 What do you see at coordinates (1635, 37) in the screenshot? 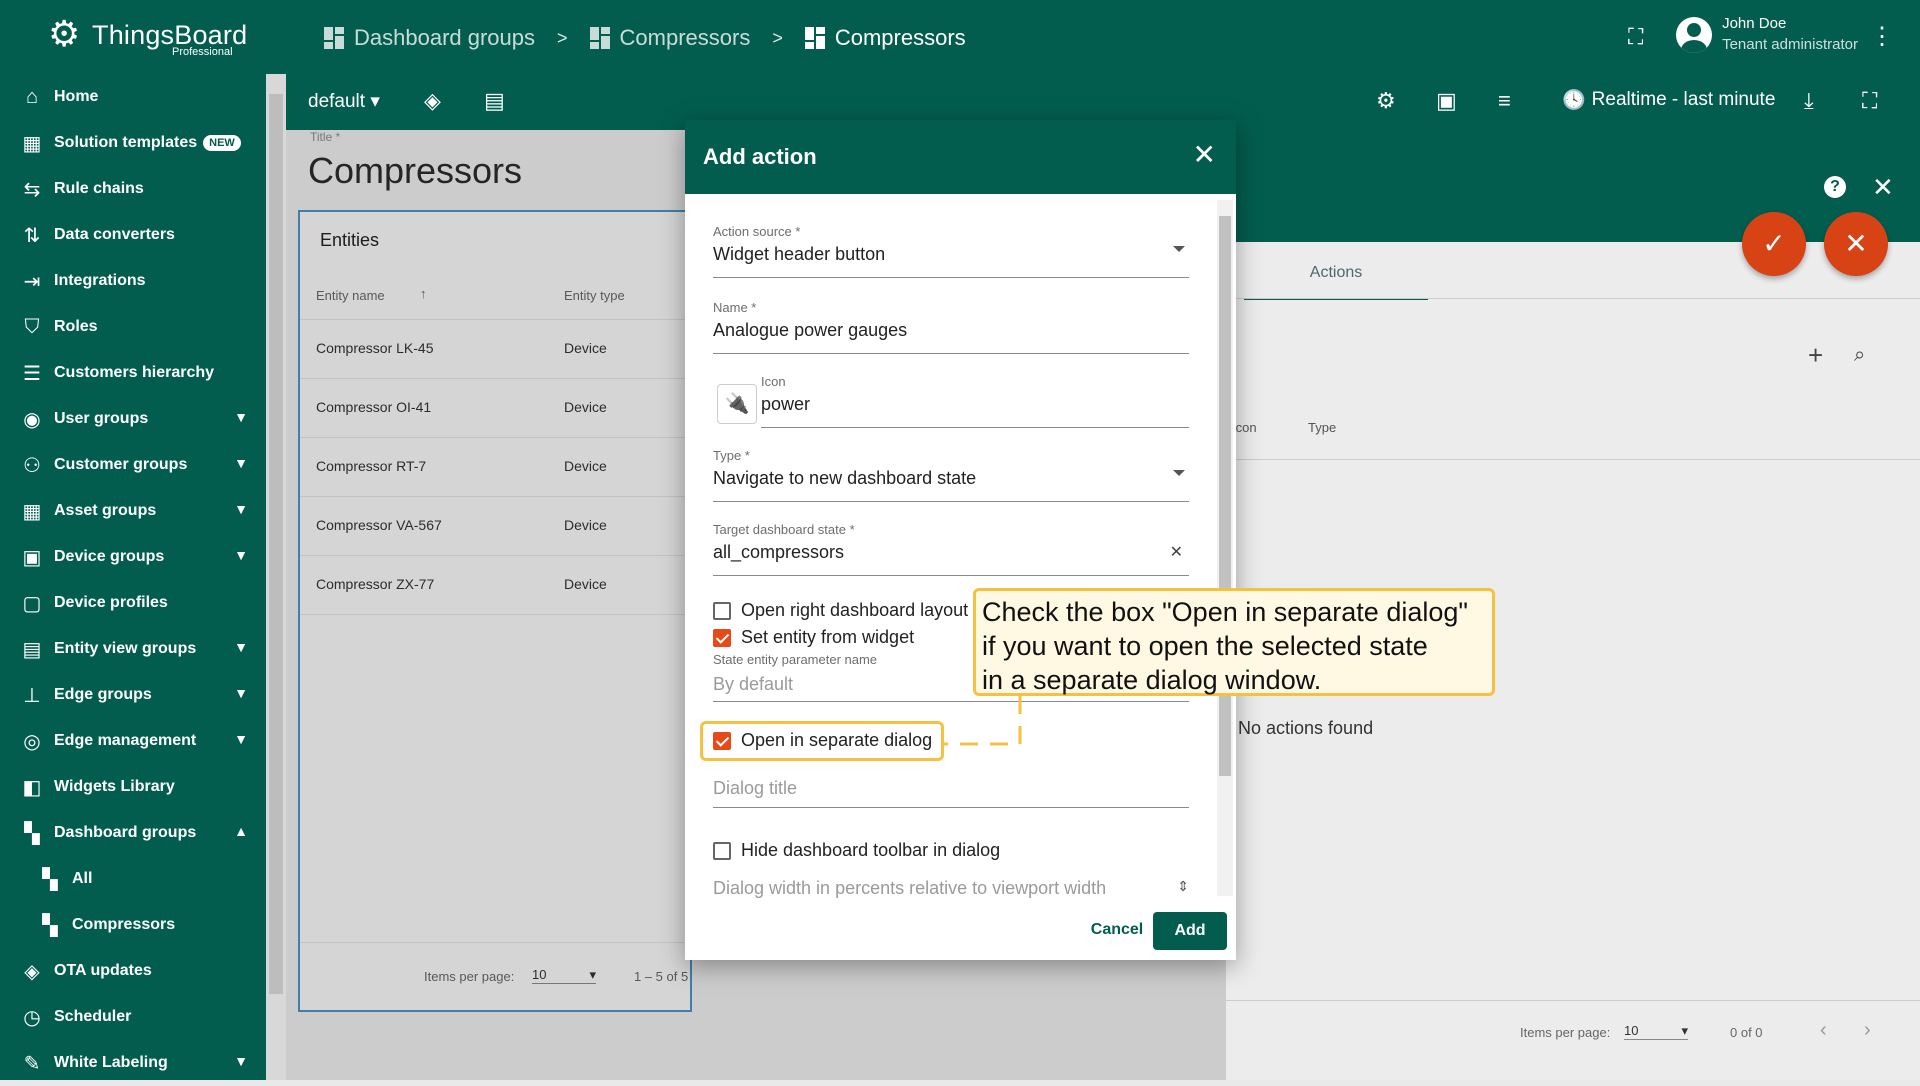
I see `fullscreen-icon: ⛶` at bounding box center [1635, 37].